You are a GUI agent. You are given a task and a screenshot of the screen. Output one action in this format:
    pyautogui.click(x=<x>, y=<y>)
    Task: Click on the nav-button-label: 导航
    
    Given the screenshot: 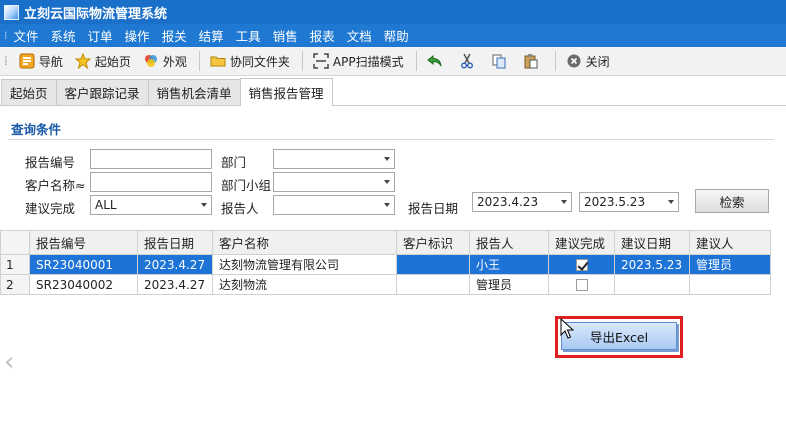 What is the action you would take?
    pyautogui.click(x=50, y=61)
    